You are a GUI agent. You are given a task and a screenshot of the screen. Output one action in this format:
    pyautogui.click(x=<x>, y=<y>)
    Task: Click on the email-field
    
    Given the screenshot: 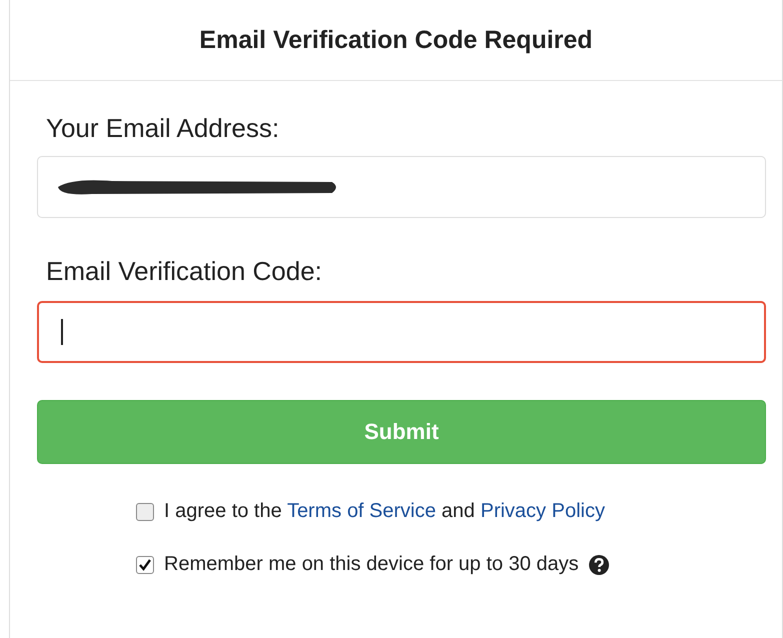 What is the action you would take?
    pyautogui.click(x=401, y=187)
    